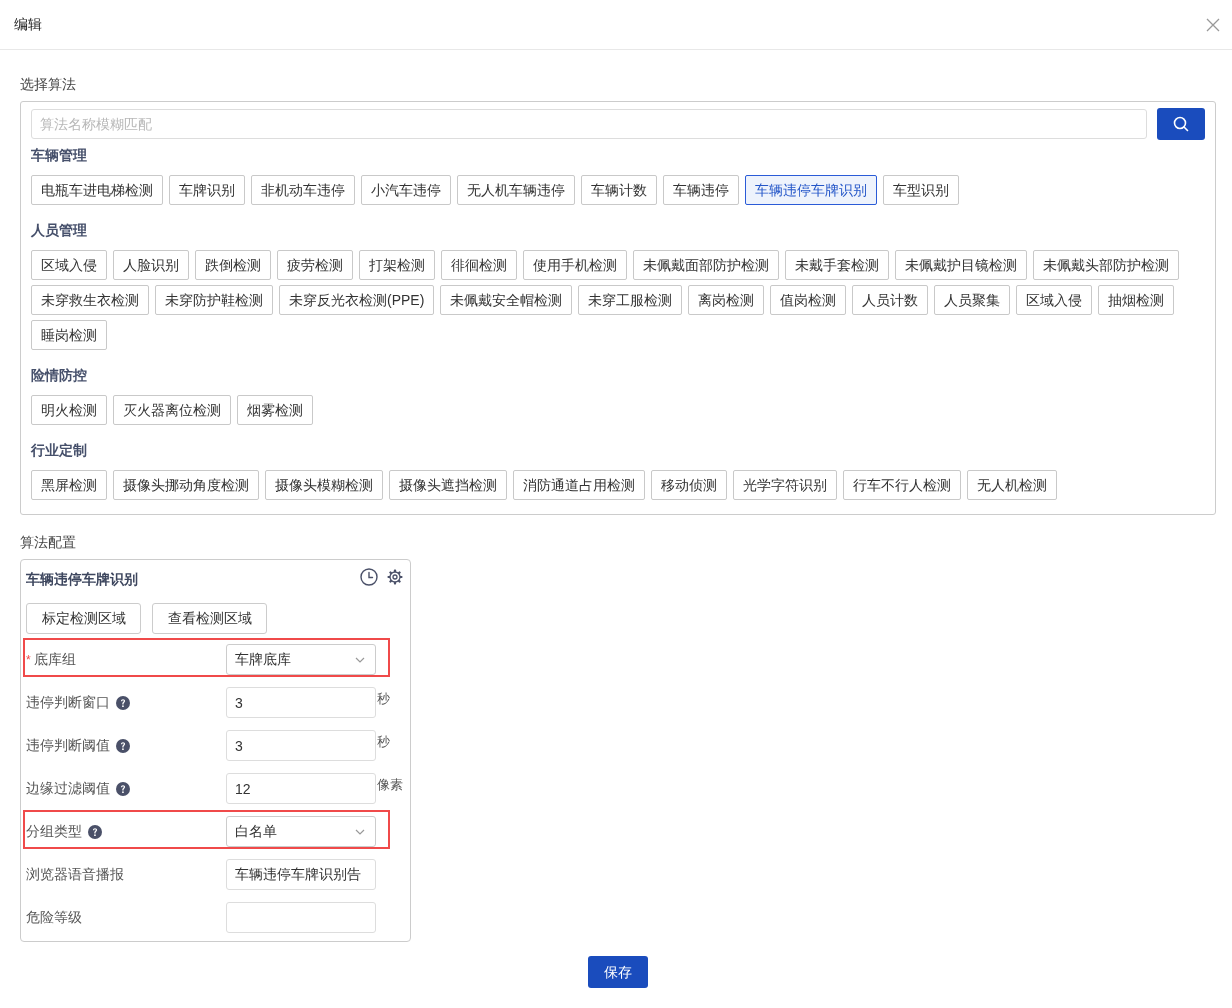  What do you see at coordinates (726, 300) in the screenshot?
I see `algorithm-tag: 离岗检测` at bounding box center [726, 300].